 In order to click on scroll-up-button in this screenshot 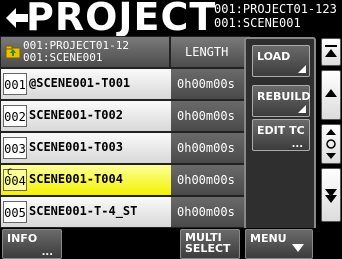, I will do `click(331, 95)`.